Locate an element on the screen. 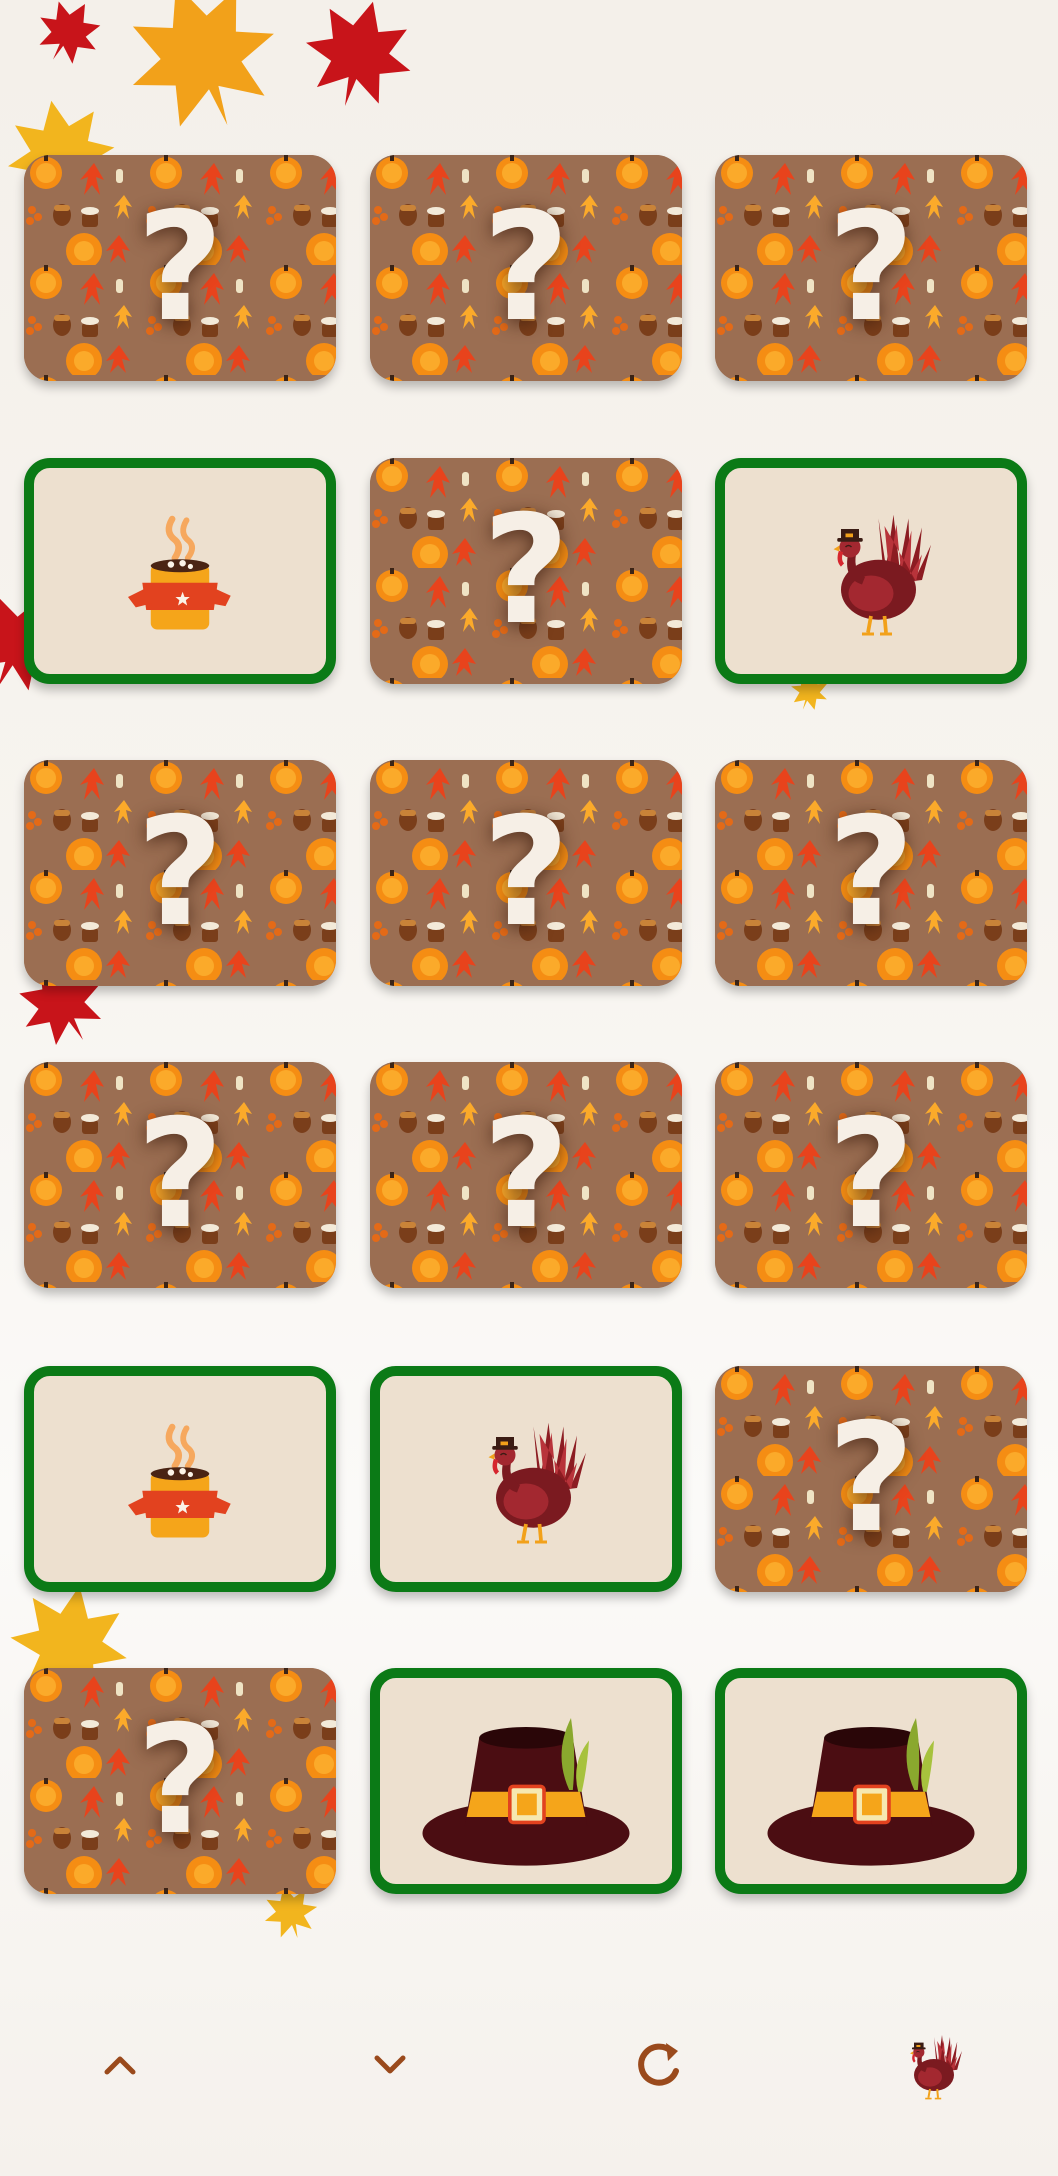 The image size is (1058, 2176). scroll-down-button is located at coordinates (390, 2065).